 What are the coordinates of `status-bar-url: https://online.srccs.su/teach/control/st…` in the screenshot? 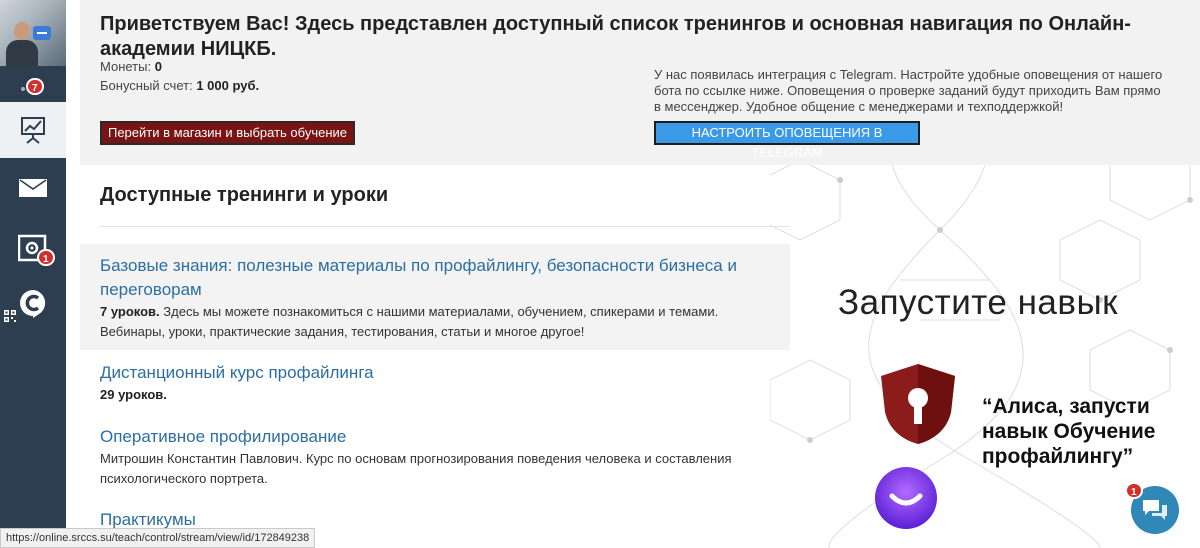 It's located at (158, 538).